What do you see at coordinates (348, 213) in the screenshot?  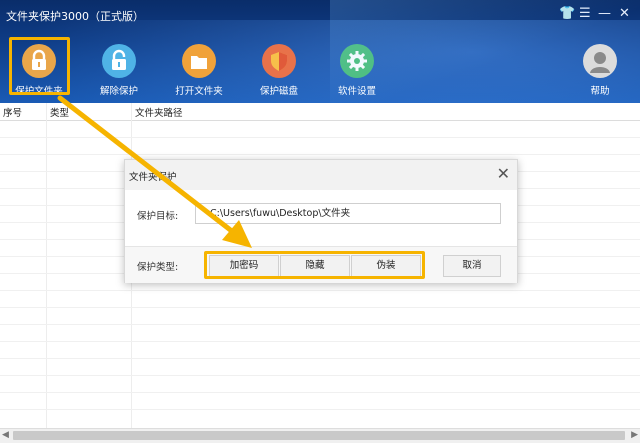 I see `protect-target-path-field: C:\Users\fuwu\Desktop\文件夹` at bounding box center [348, 213].